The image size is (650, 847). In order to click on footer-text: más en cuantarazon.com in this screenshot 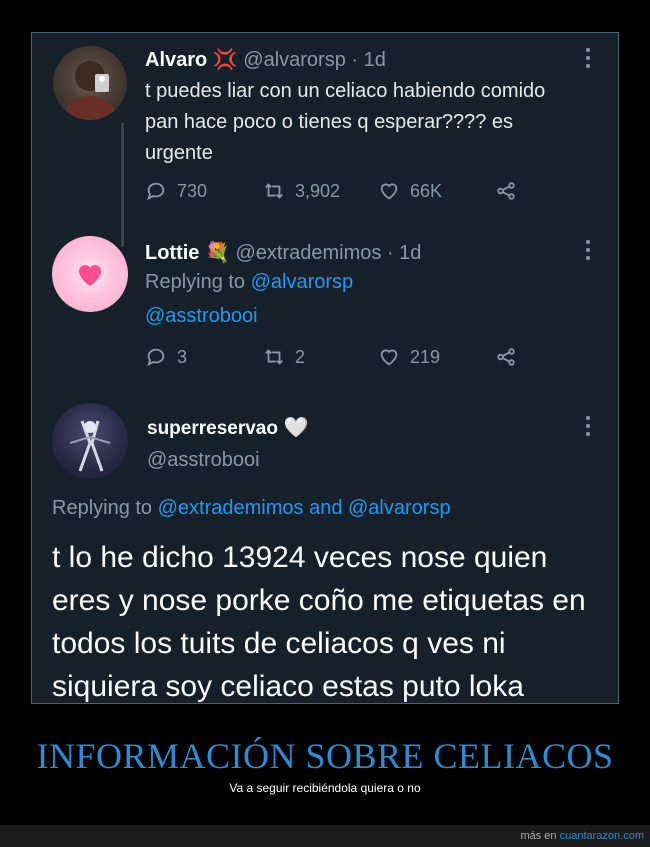, I will do `click(582, 836)`.